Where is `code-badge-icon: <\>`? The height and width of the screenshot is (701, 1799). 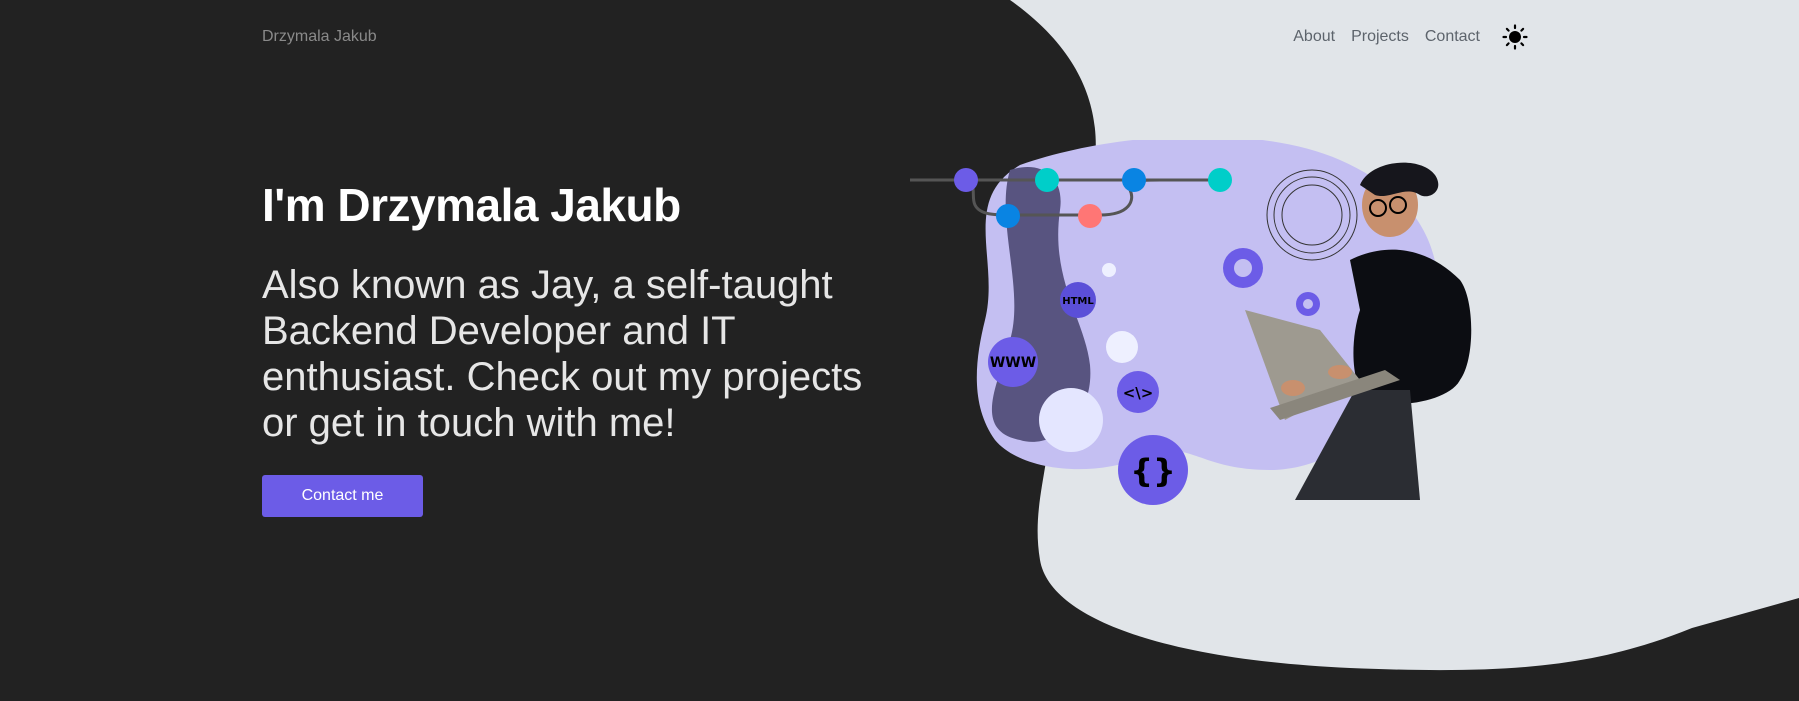 code-badge-icon: <\> is located at coordinates (1138, 392).